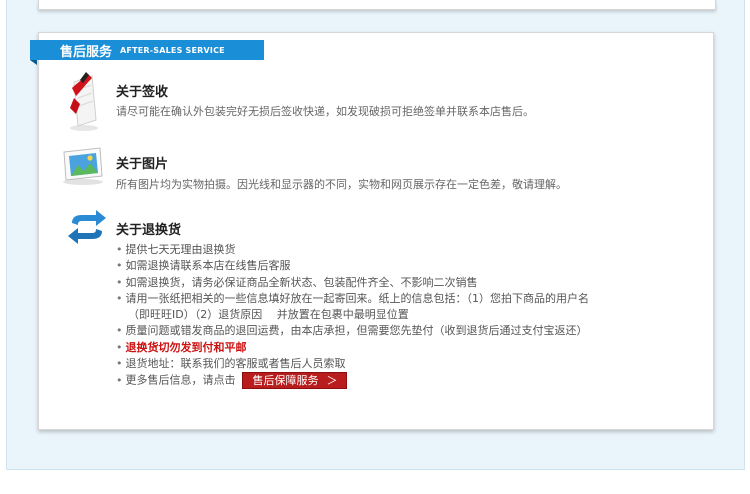  I want to click on section-title-sign: 关于签收, so click(142, 92).